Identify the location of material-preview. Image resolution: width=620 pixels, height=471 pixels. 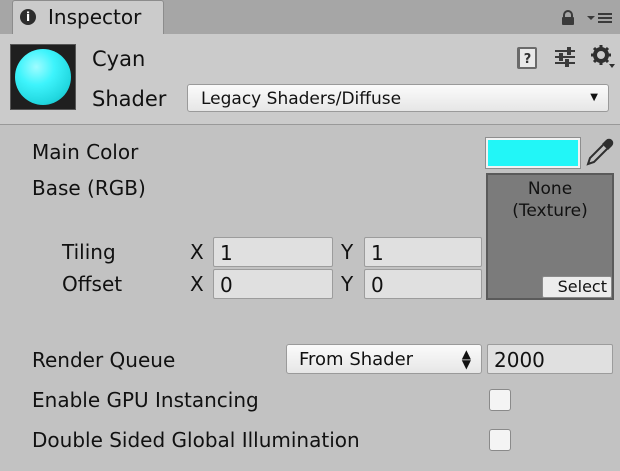
(43, 77).